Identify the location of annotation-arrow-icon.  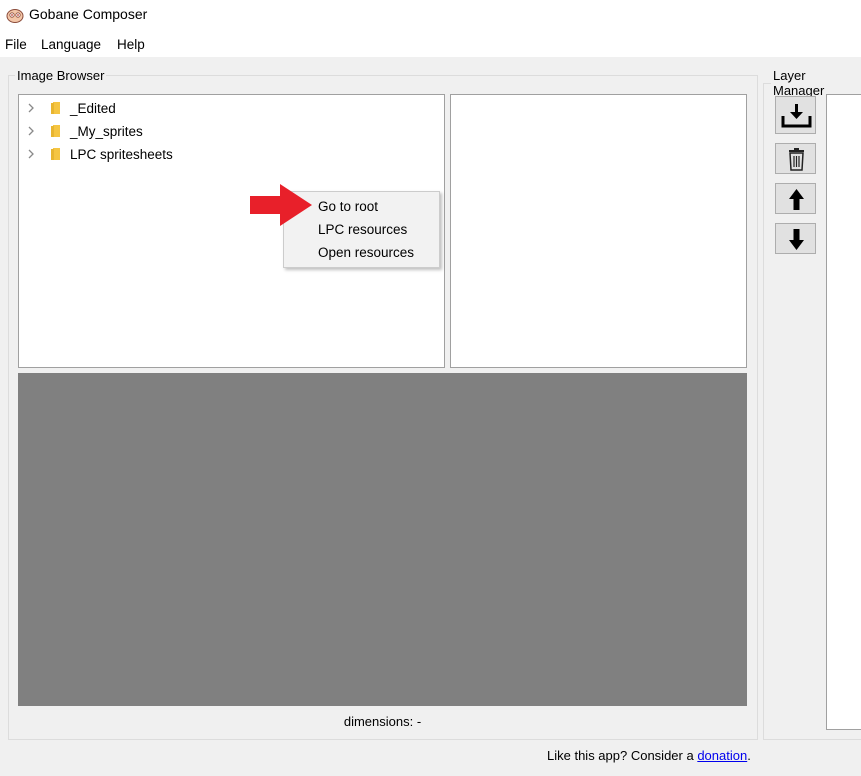
(281, 205).